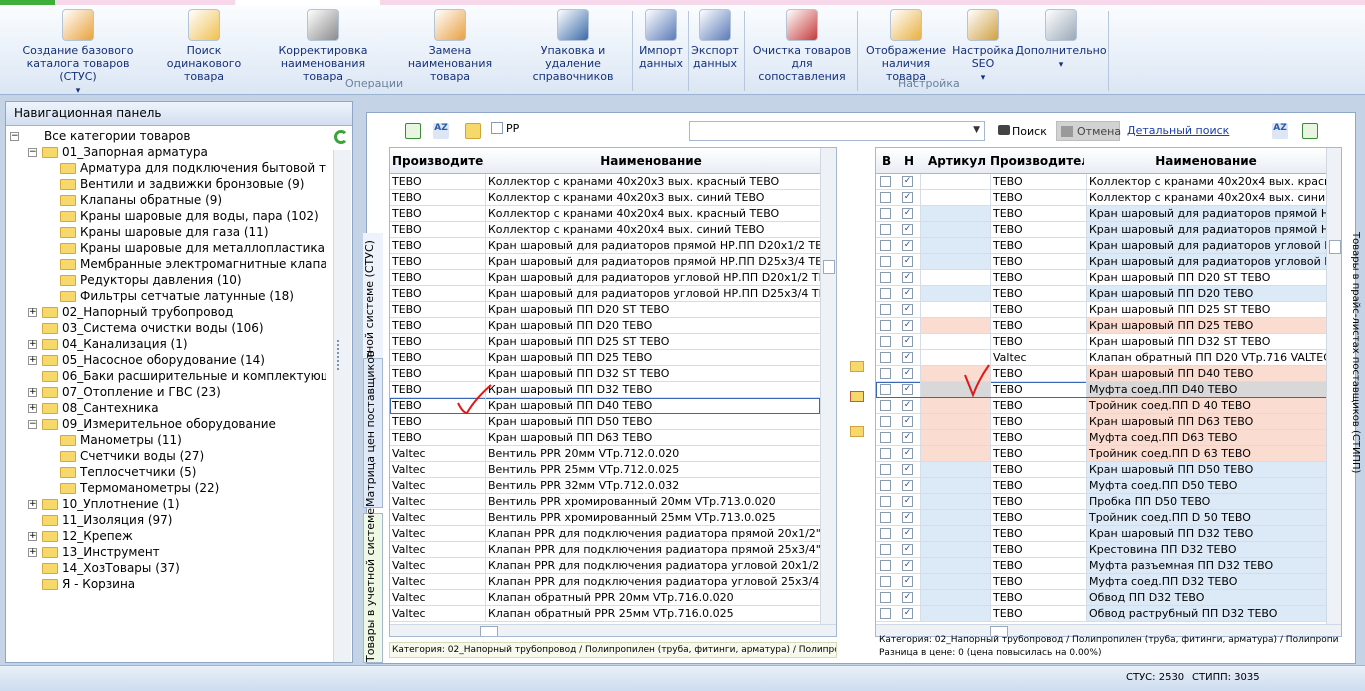 The height and width of the screenshot is (691, 1365). What do you see at coordinates (1101, 566) in the screenshot?
I see `table-row: ✓ TEBO Муфта разъемная ПП D32 TEBO` at bounding box center [1101, 566].